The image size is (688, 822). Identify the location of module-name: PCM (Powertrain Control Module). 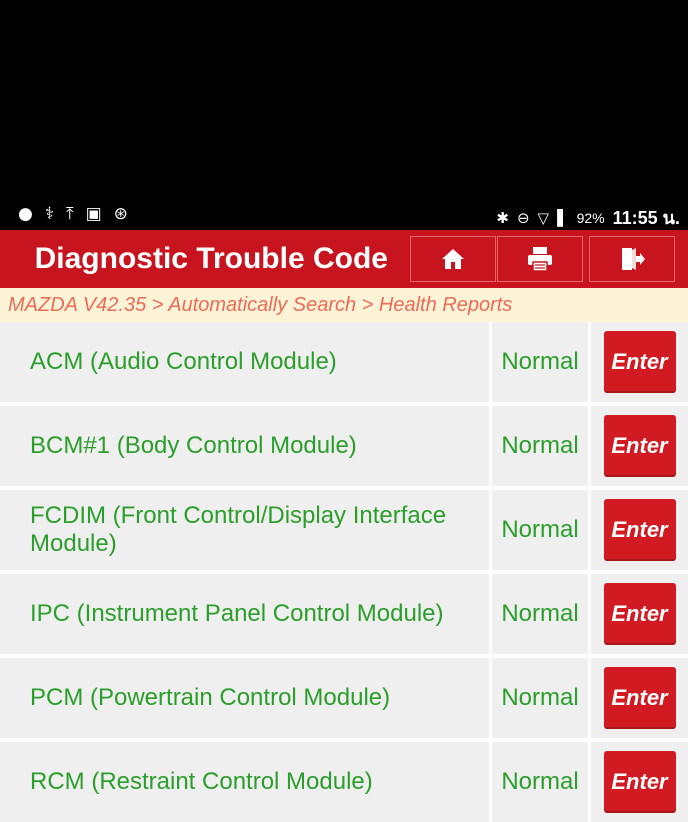
(210, 697).